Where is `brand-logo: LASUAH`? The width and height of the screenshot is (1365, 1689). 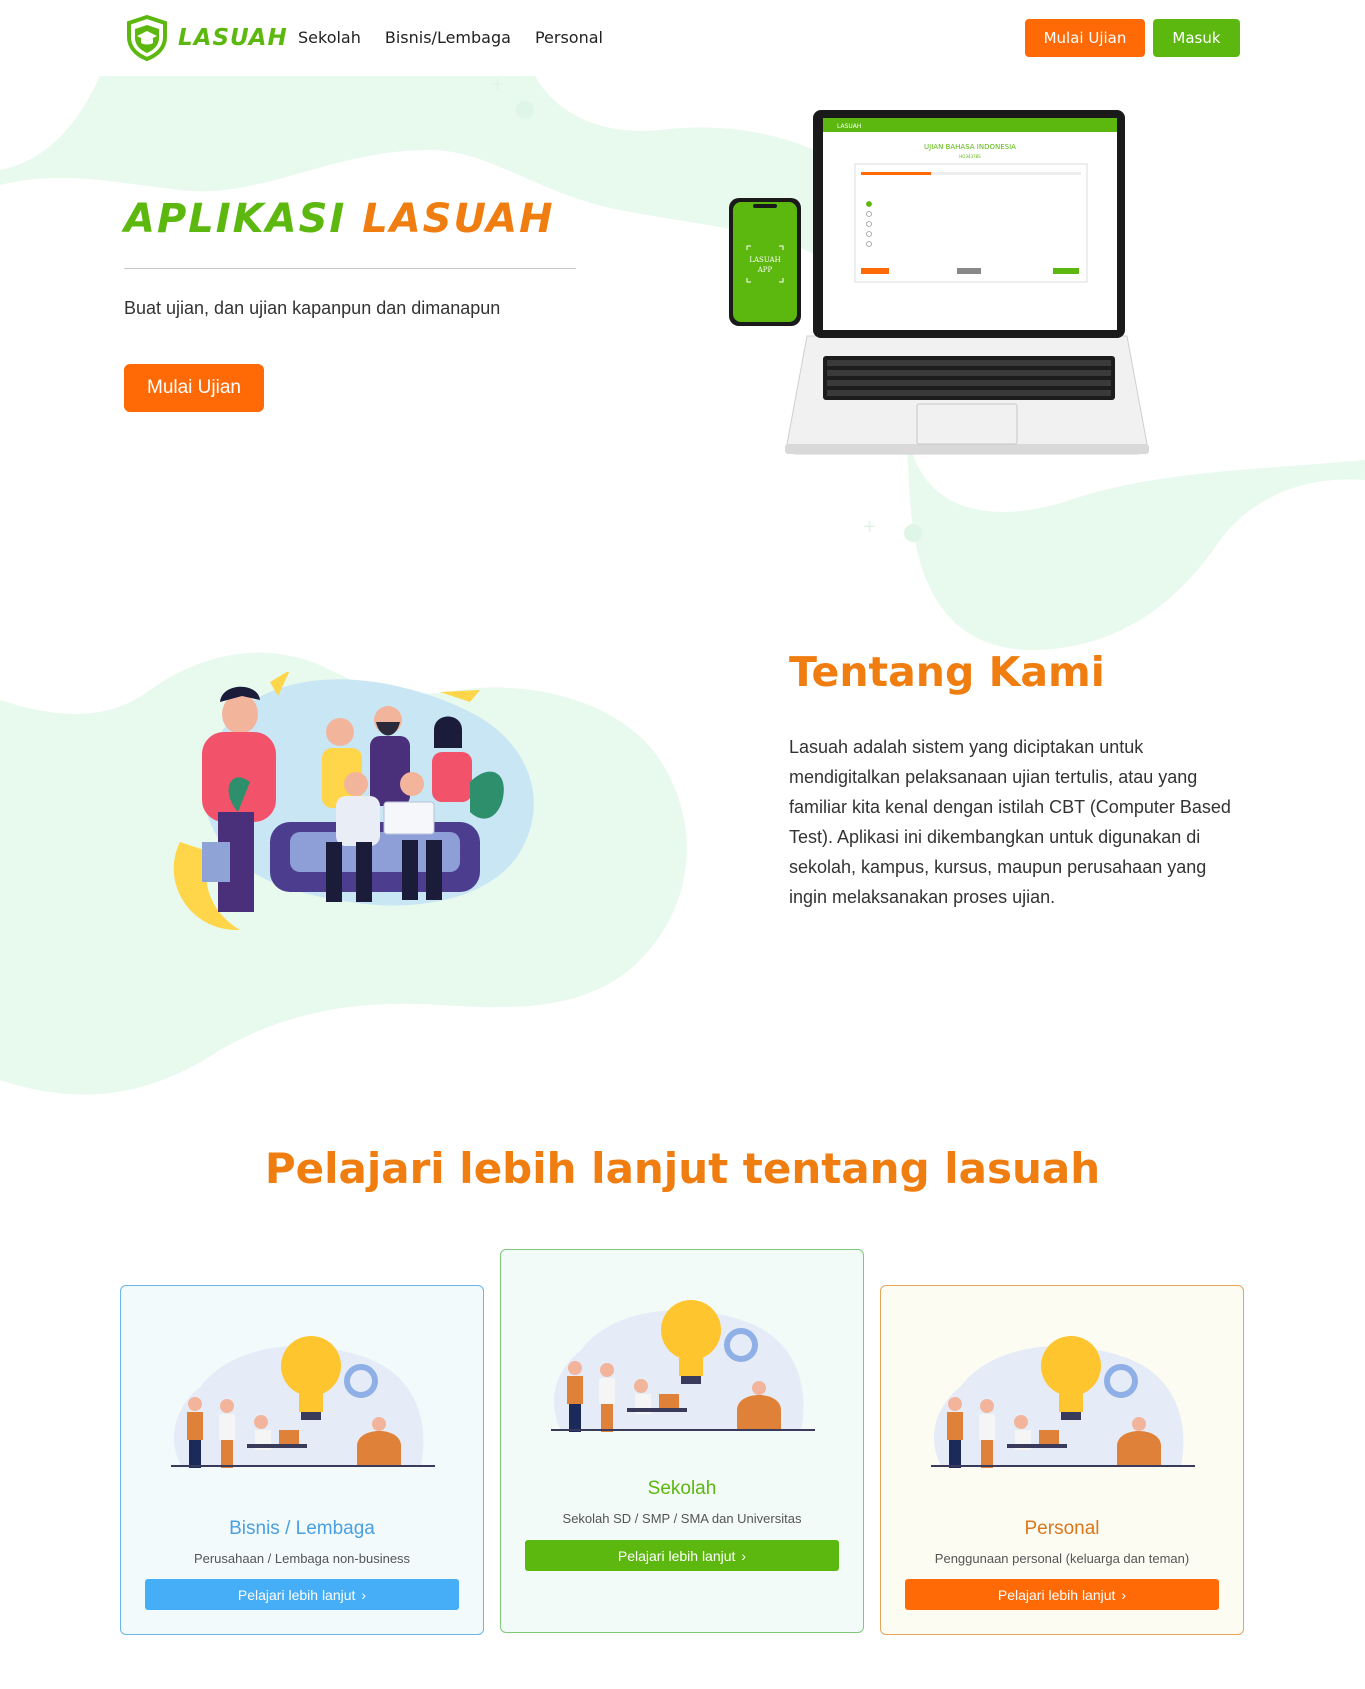
brand-logo: LASUAH is located at coordinates (206, 38).